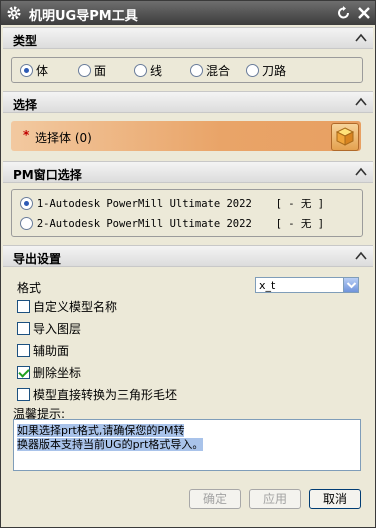  I want to click on pm-section-title: PM窗口选择, so click(47, 175).